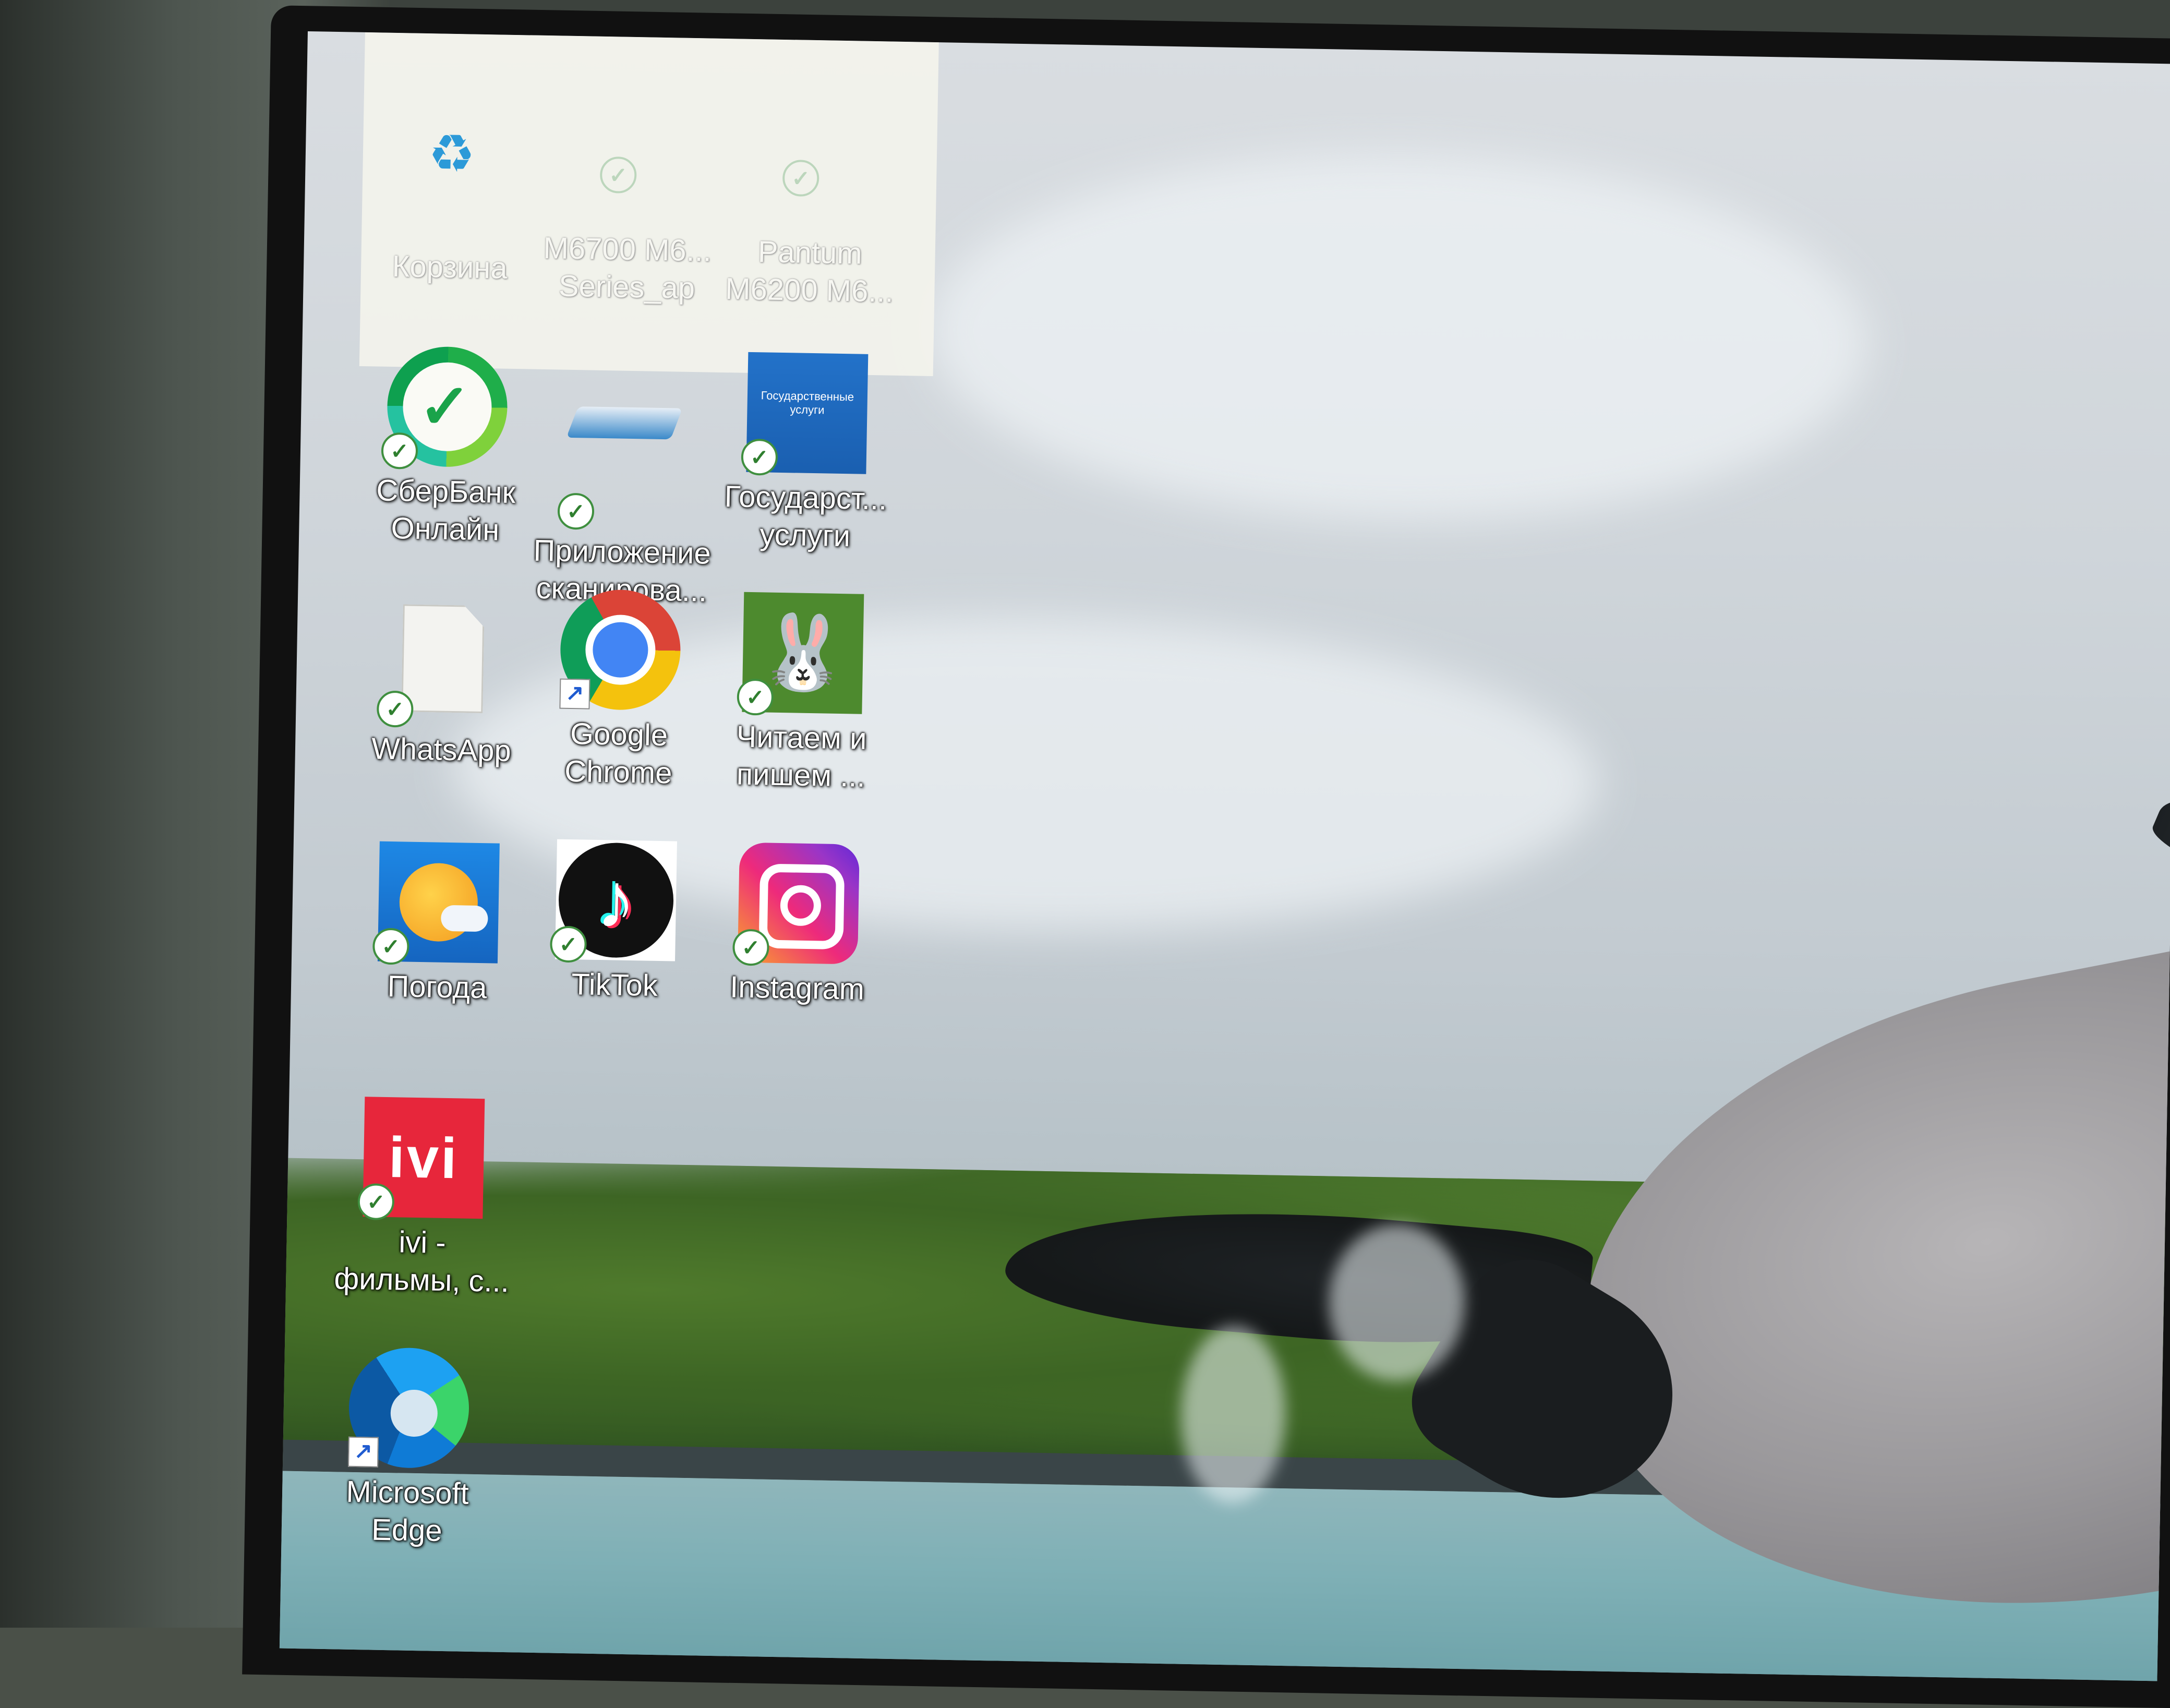 The height and width of the screenshot is (1708, 2170). Describe the element at coordinates (618, 753) in the screenshot. I see `desktop-icon-label: Google Chrome` at that location.